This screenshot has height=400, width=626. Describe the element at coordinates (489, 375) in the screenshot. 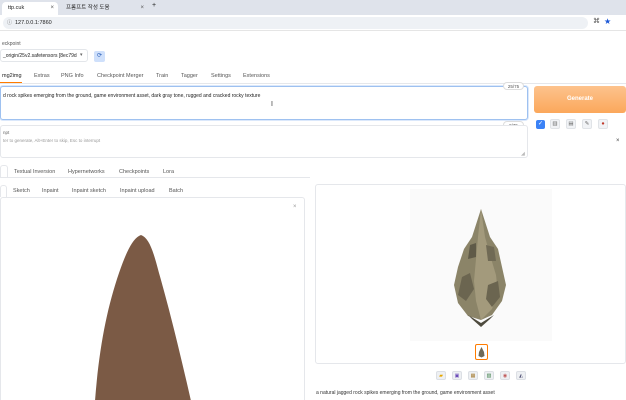

I see `image-send-icon: ▧` at that location.